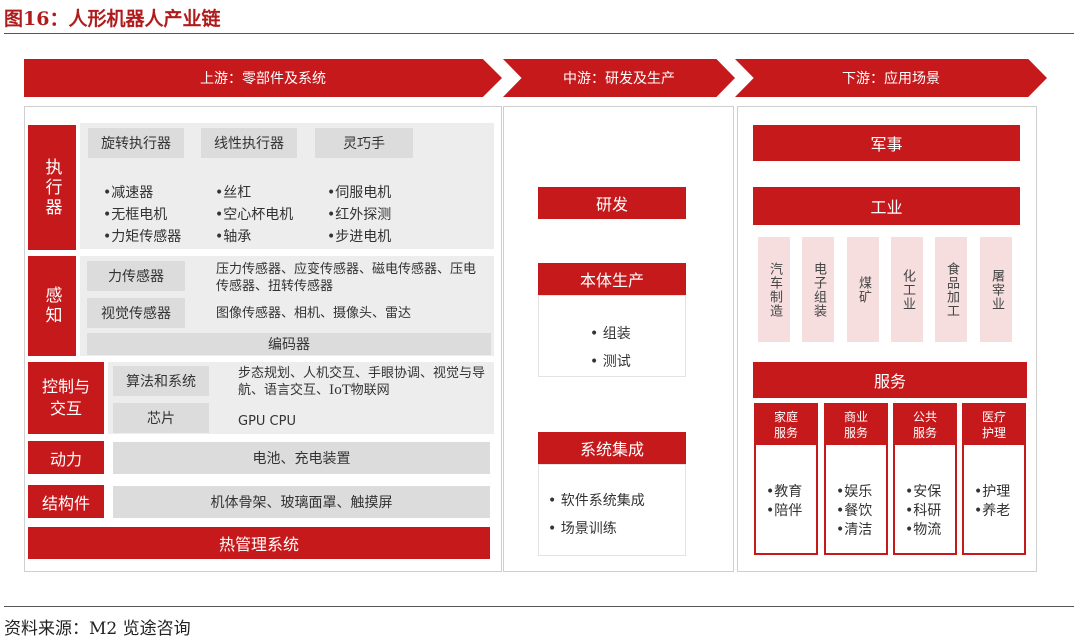  Describe the element at coordinates (786, 479) in the screenshot. I see `service-col-home: 家庭服务 •教育 •陪伴` at that location.